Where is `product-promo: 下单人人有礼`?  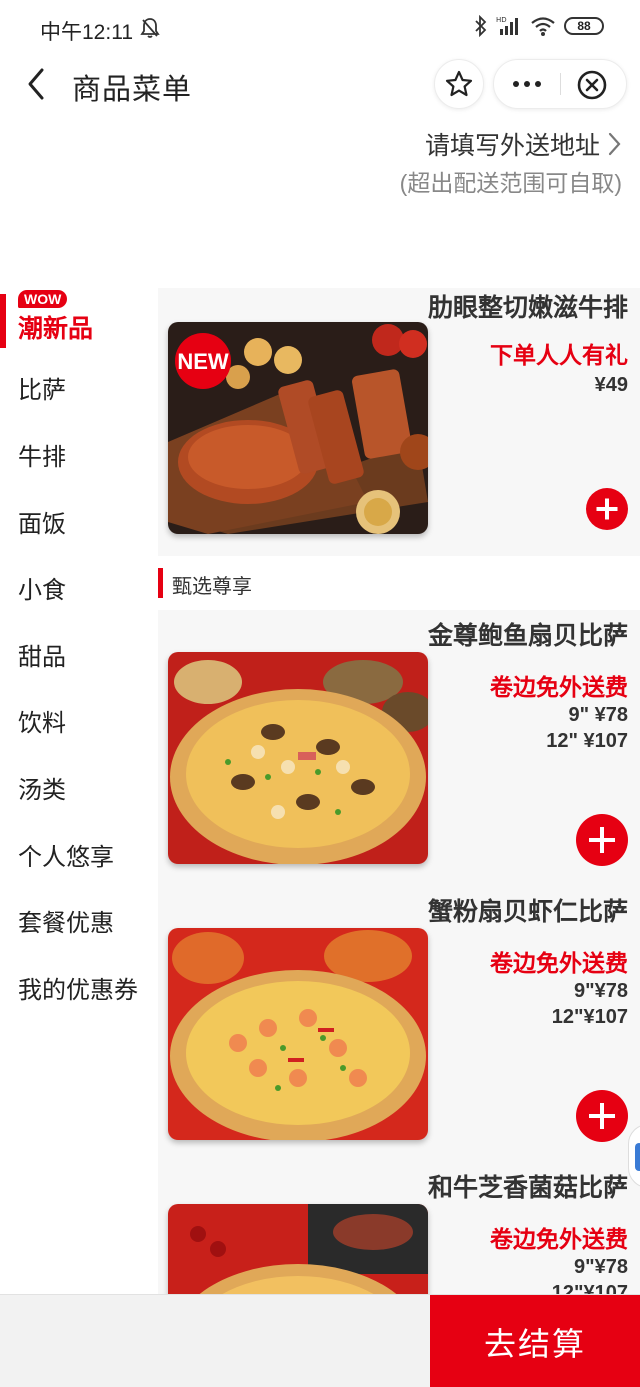
product-promo: 下单人人有礼 is located at coordinates (559, 355).